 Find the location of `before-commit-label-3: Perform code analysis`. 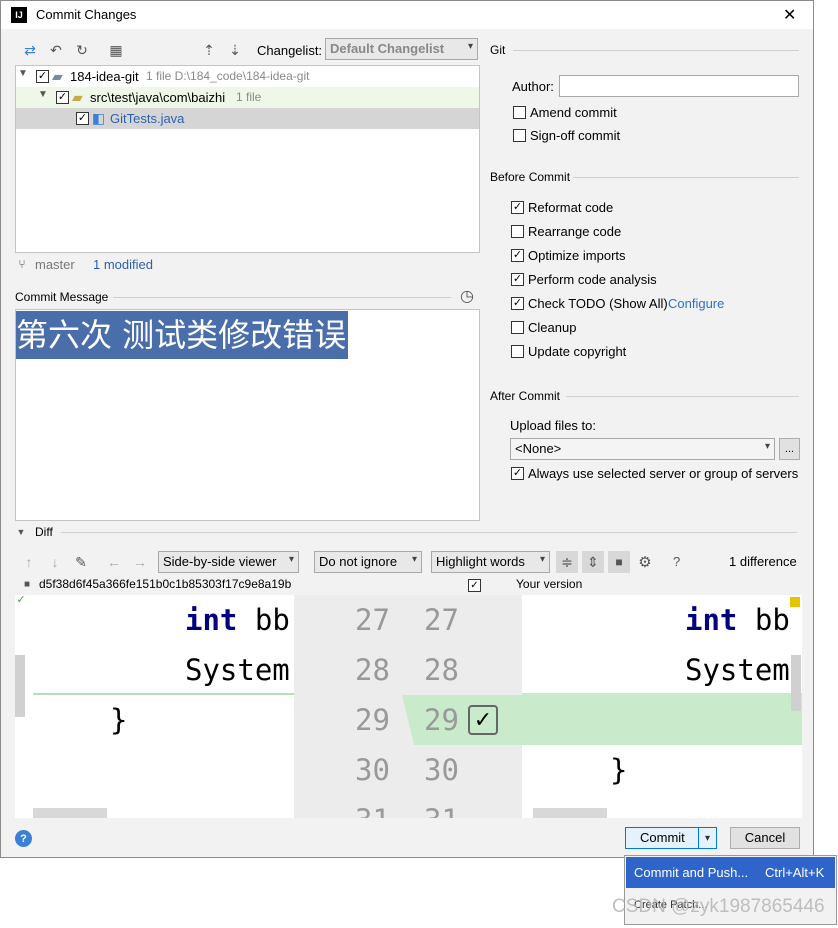

before-commit-label-3: Perform code analysis is located at coordinates (592, 279).